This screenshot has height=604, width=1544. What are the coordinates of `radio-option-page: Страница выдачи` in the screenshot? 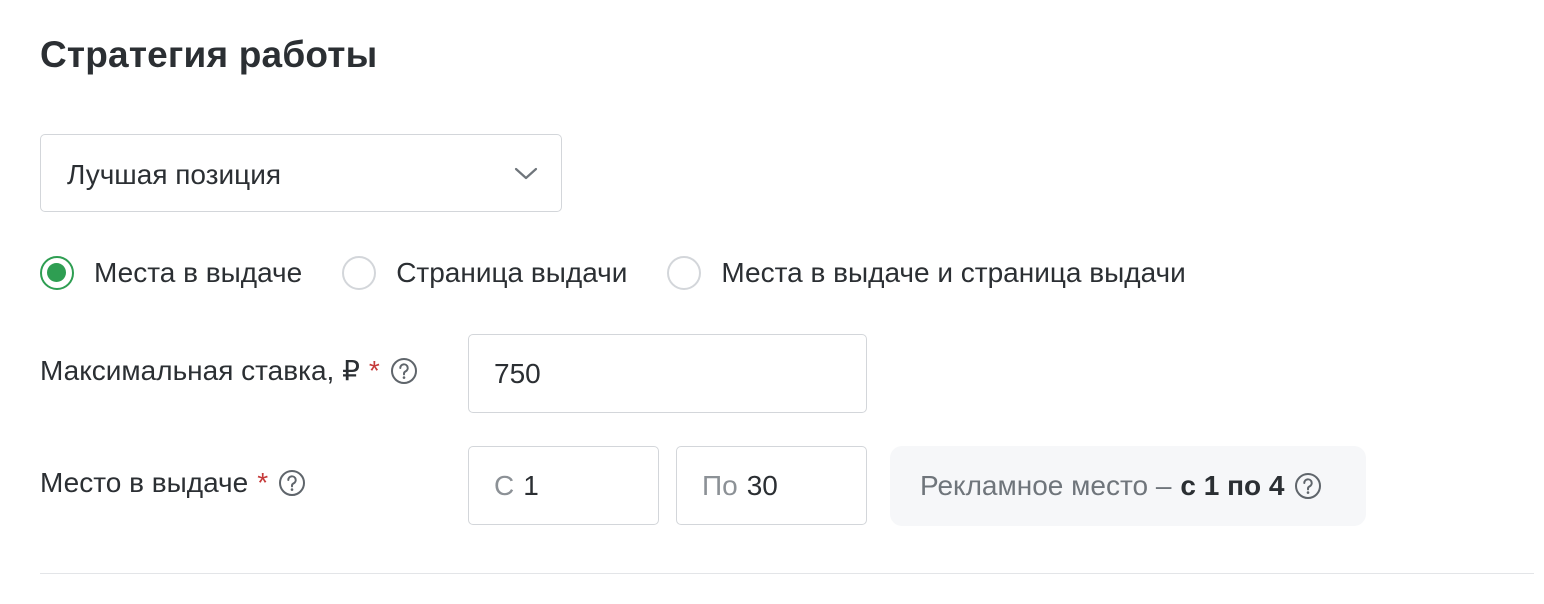 It's located at (484, 273).